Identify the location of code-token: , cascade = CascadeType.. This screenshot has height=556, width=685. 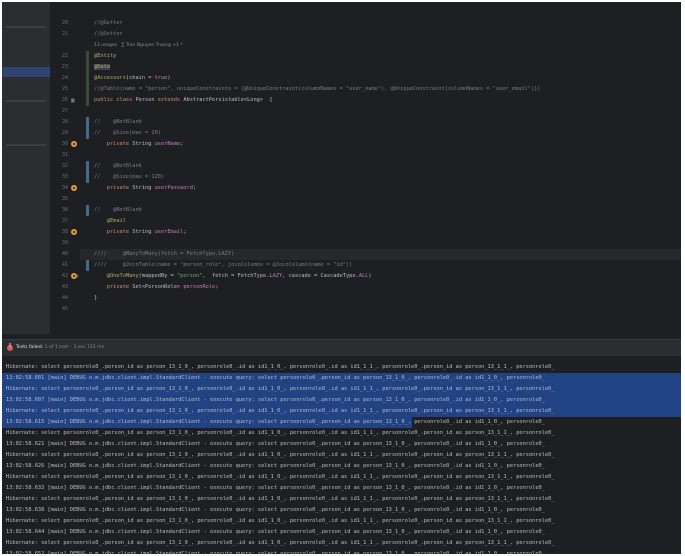
(320, 276).